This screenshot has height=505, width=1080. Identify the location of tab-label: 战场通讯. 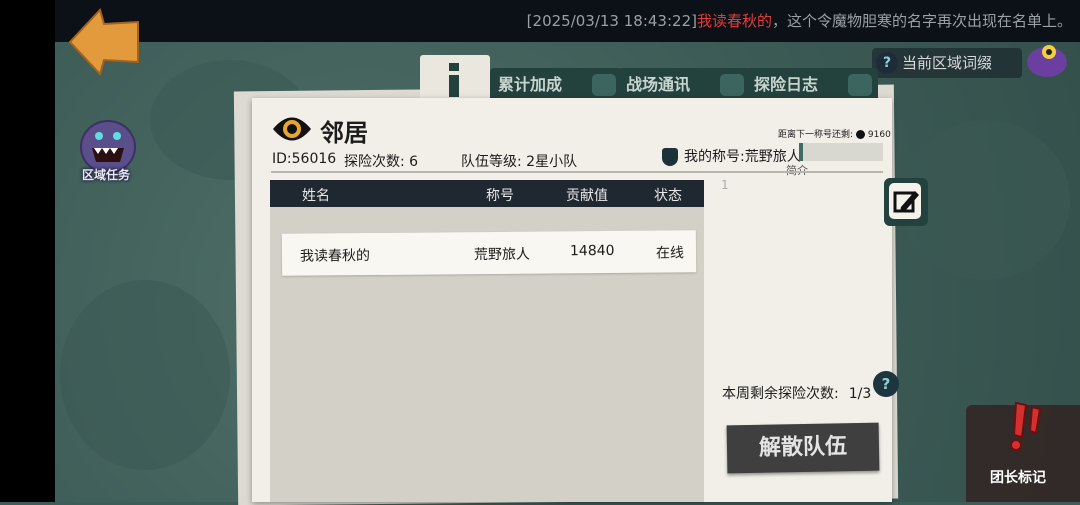
(658, 84).